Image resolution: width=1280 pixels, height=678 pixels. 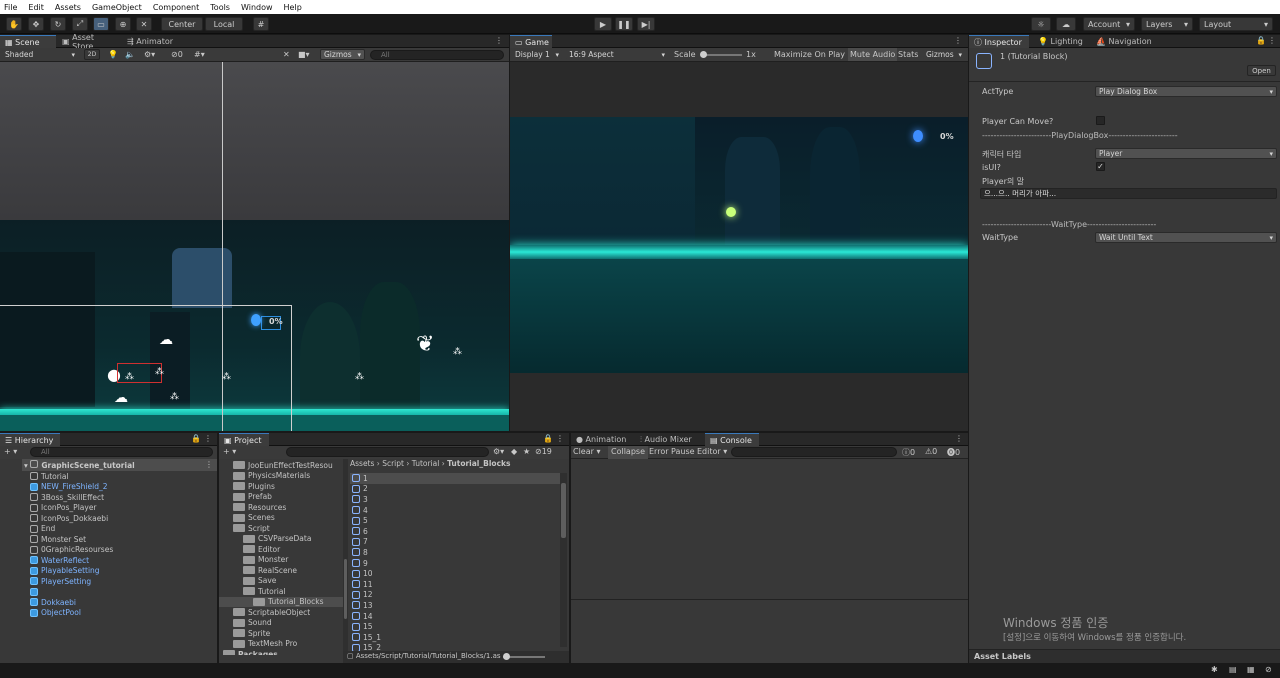 What do you see at coordinates (113, 54) in the screenshot?
I see `lighting-toggle-icon: 💡` at bounding box center [113, 54].